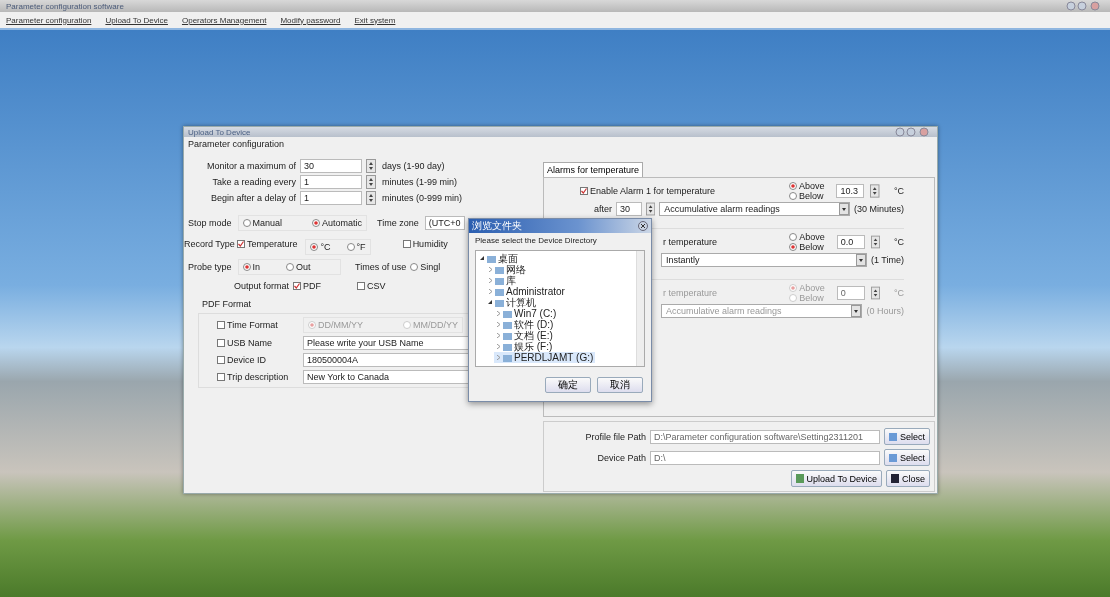 Image resolution: width=1110 pixels, height=597 pixels. What do you see at coordinates (420, 182) in the screenshot?
I see `setting-hint: minutes (1-99 min)` at bounding box center [420, 182].